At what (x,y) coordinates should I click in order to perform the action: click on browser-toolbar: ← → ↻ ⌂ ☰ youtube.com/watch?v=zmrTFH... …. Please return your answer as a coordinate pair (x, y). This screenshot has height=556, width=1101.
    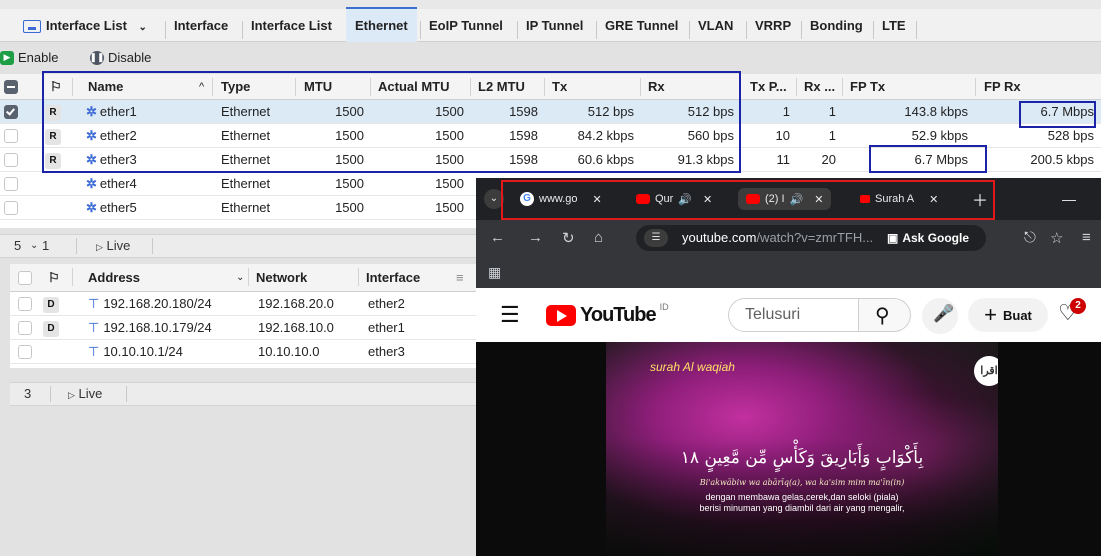
    Looking at the image, I should click on (788, 238).